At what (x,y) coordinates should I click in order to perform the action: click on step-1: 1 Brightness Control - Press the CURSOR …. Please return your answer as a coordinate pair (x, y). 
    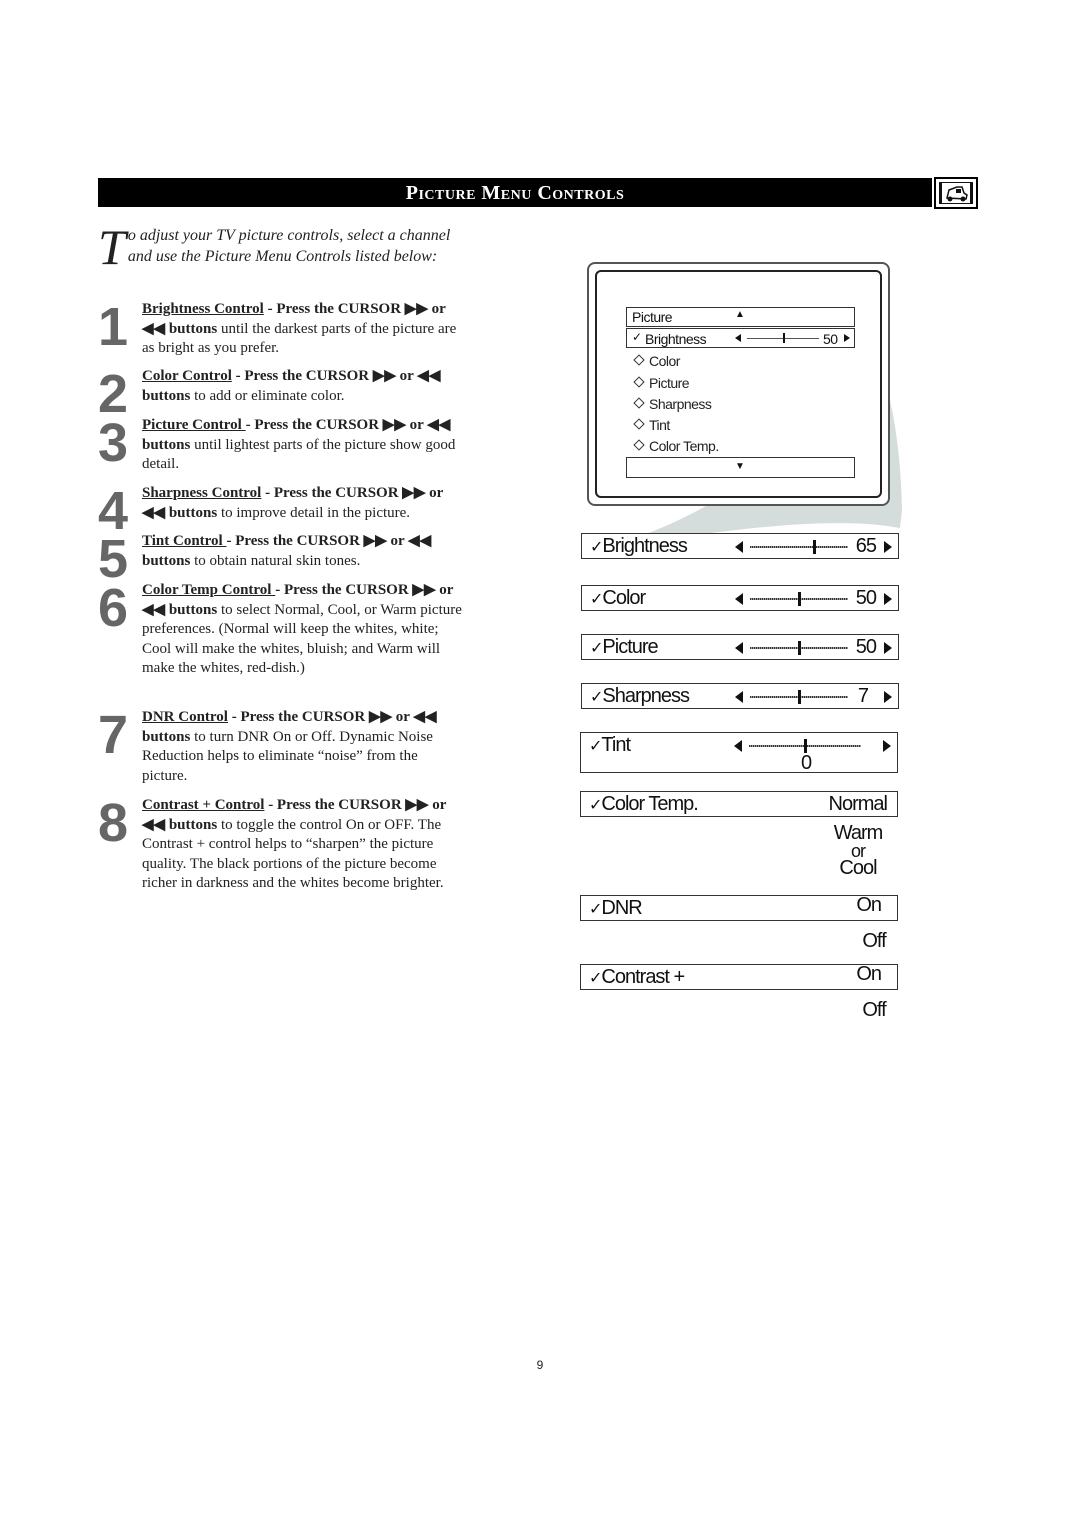
    Looking at the image, I should click on (280, 329).